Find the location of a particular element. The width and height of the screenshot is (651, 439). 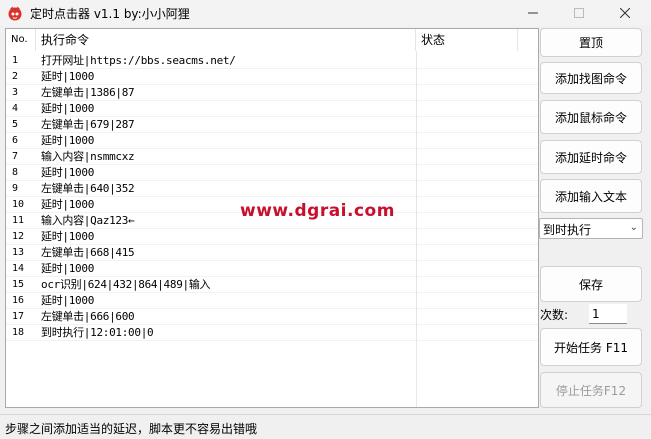

row-command: 左键单击|679|287 is located at coordinates (88, 124).